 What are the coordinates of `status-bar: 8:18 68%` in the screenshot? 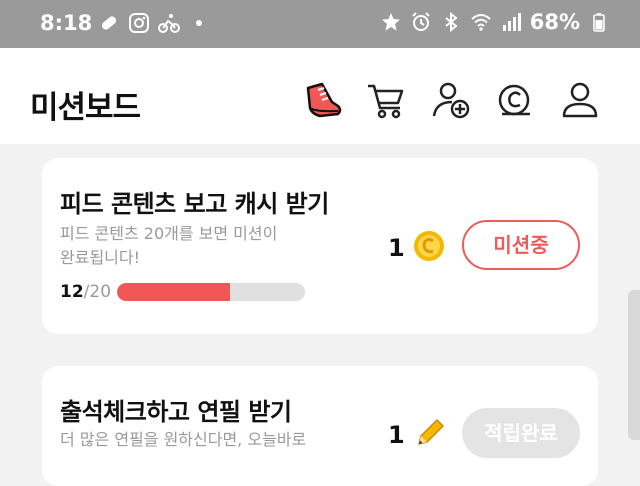 It's located at (320, 24).